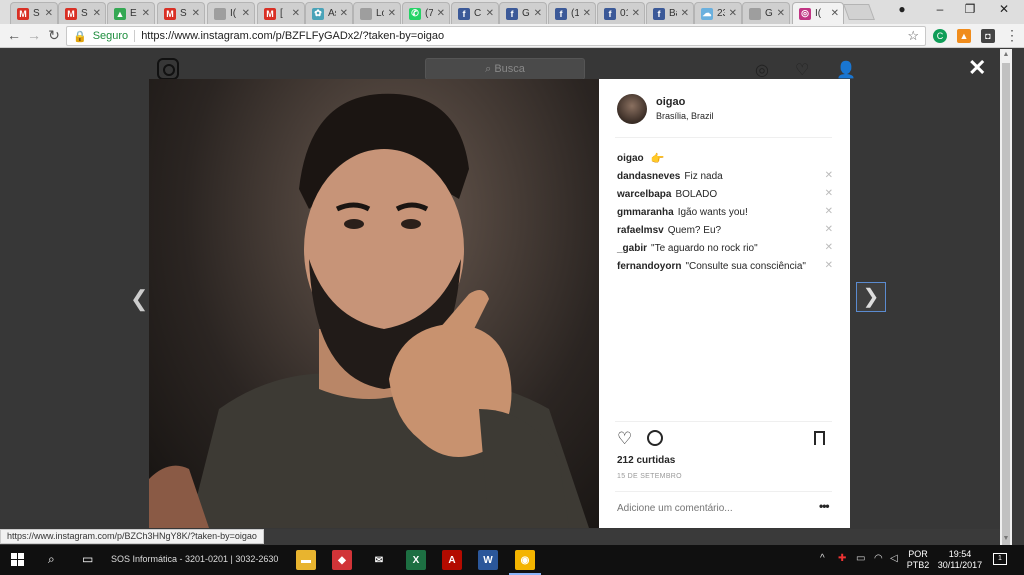 The image size is (1024, 575). What do you see at coordinates (523, 13) in the screenshot?
I see `browser-tab: f Gest ✕` at bounding box center [523, 13].